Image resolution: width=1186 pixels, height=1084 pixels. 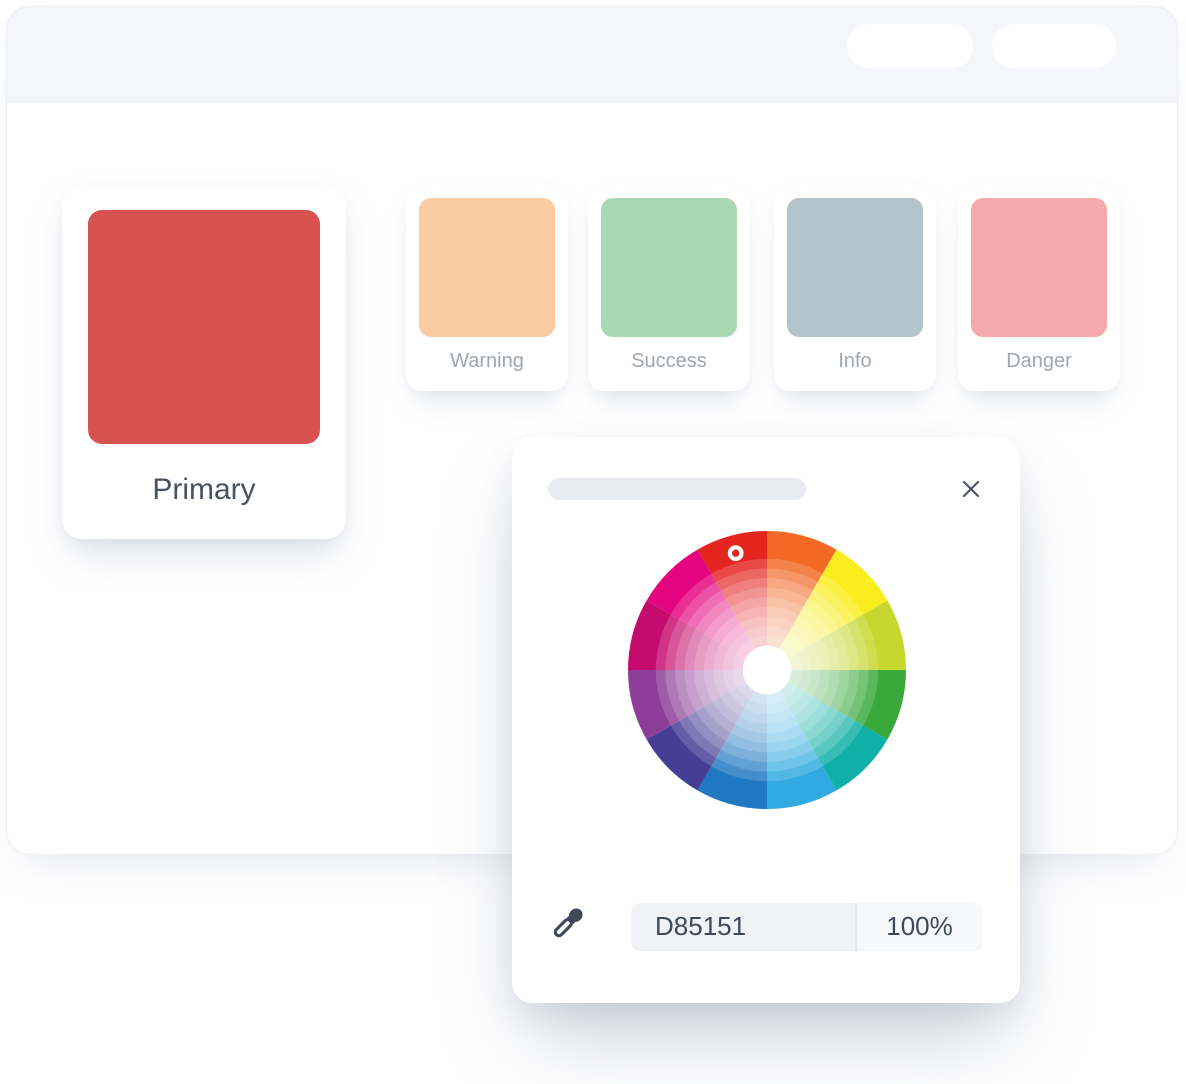 I want to click on color-wheel, so click(x=767, y=670).